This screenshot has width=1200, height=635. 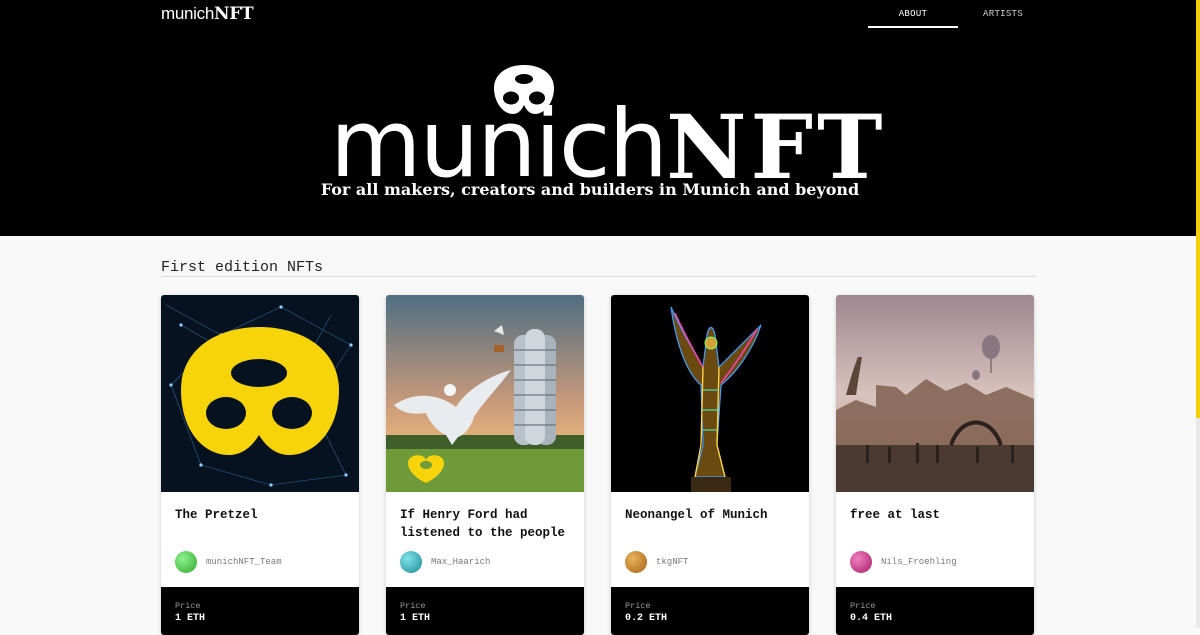 What do you see at coordinates (913, 14) in the screenshot?
I see `nav-link-about: ABOUT` at bounding box center [913, 14].